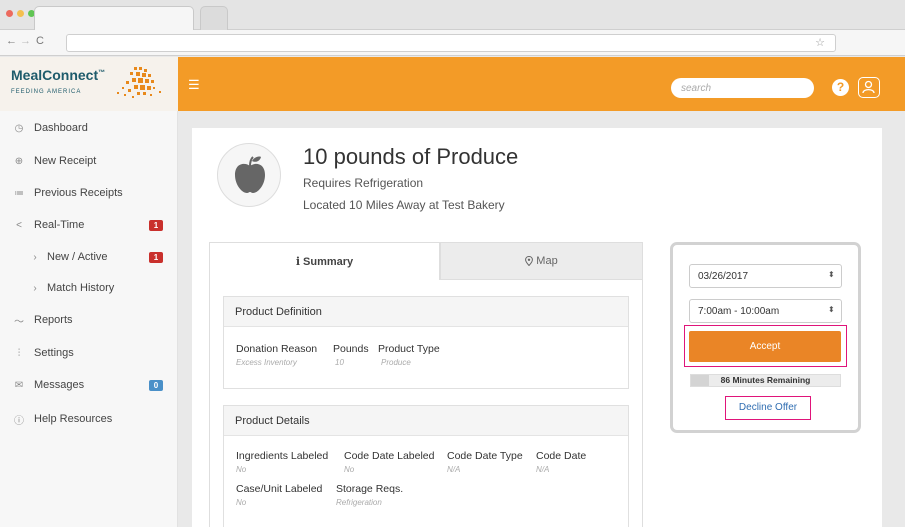 Image resolution: width=905 pixels, height=527 pixels. I want to click on sidebar-item-match-history: › Match History, so click(89, 288).